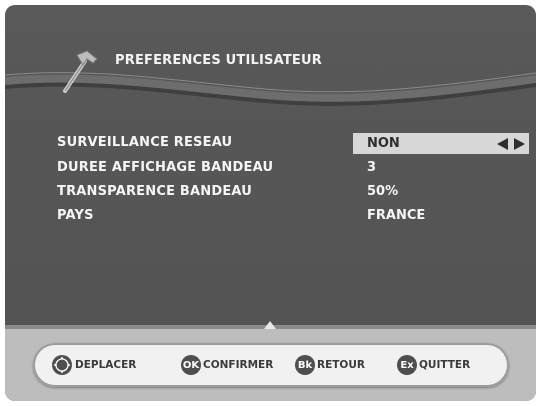 The image size is (540, 406). What do you see at coordinates (80, 71) in the screenshot?
I see `hammer-icon` at bounding box center [80, 71].